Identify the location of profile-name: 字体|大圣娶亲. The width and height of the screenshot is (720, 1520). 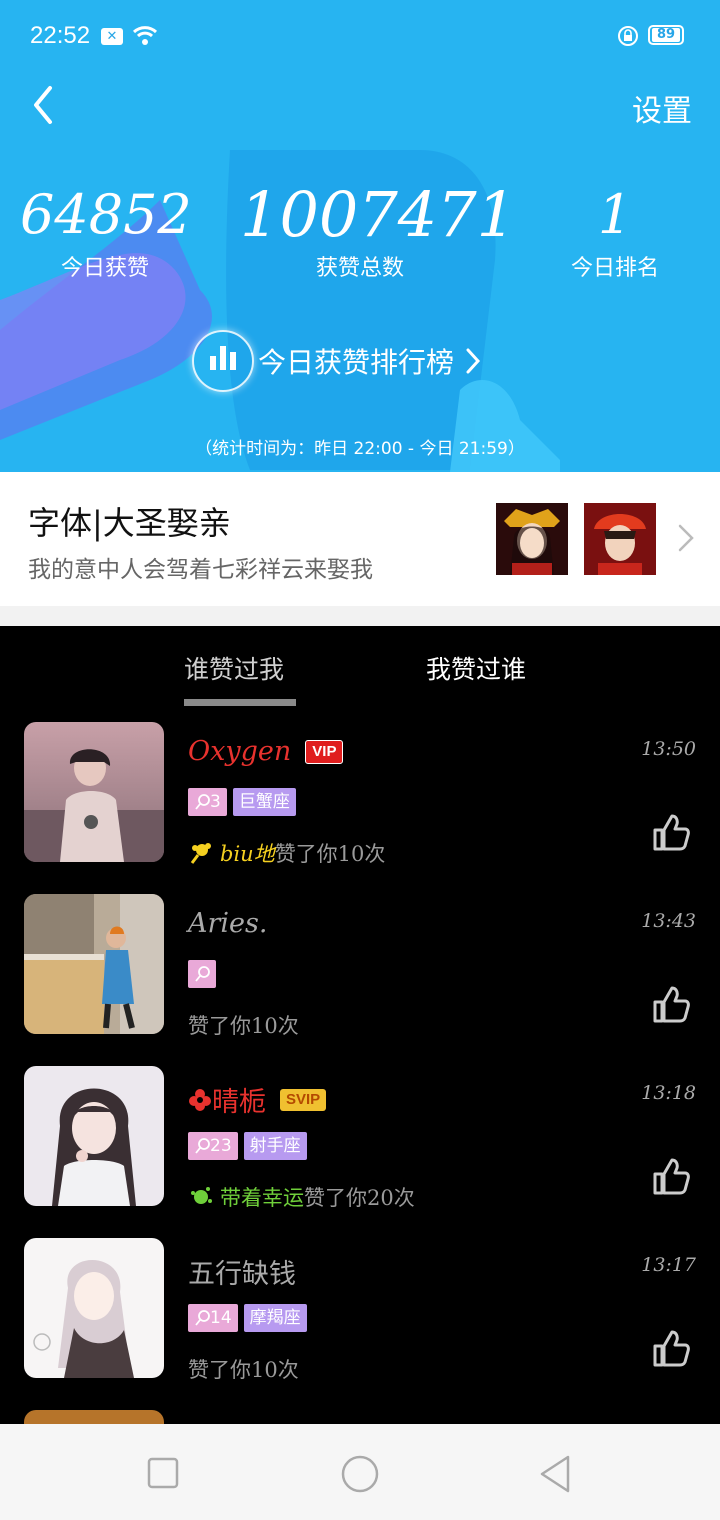
(129, 523).